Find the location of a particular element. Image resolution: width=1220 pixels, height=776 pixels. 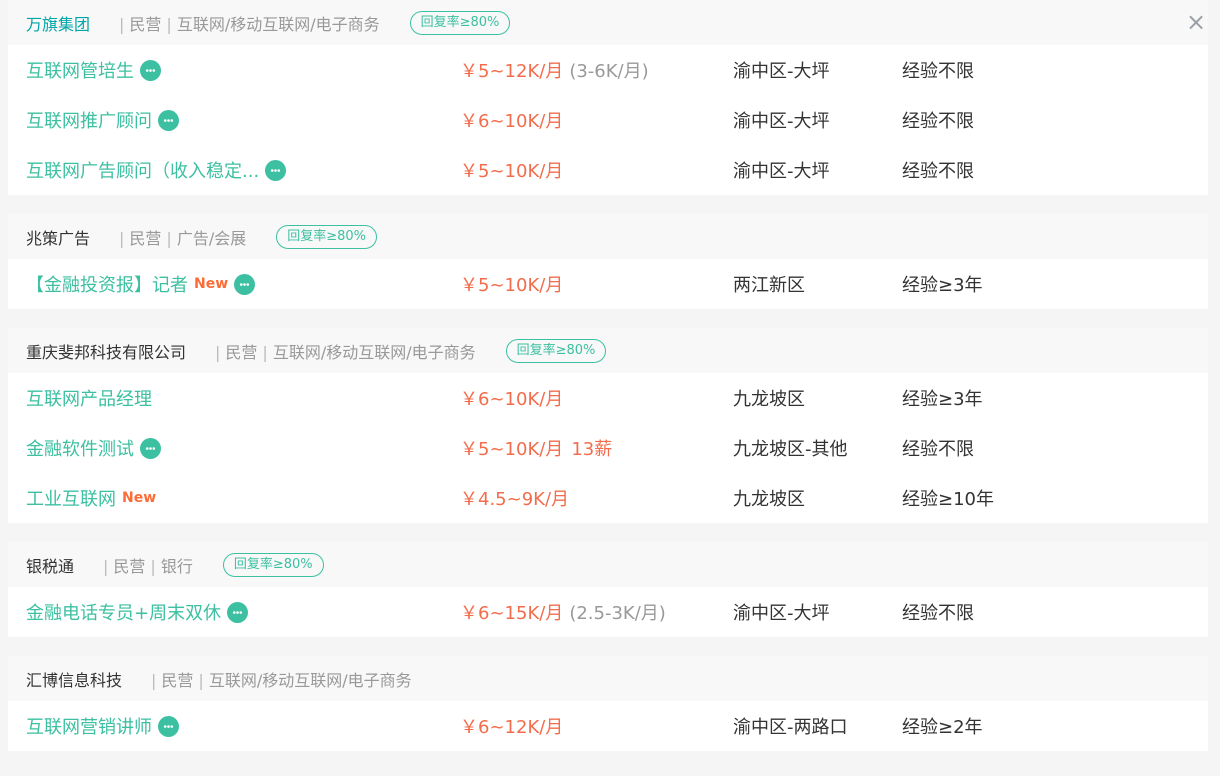

job-title-link: 互联网营销讲师 is located at coordinates (102, 726).